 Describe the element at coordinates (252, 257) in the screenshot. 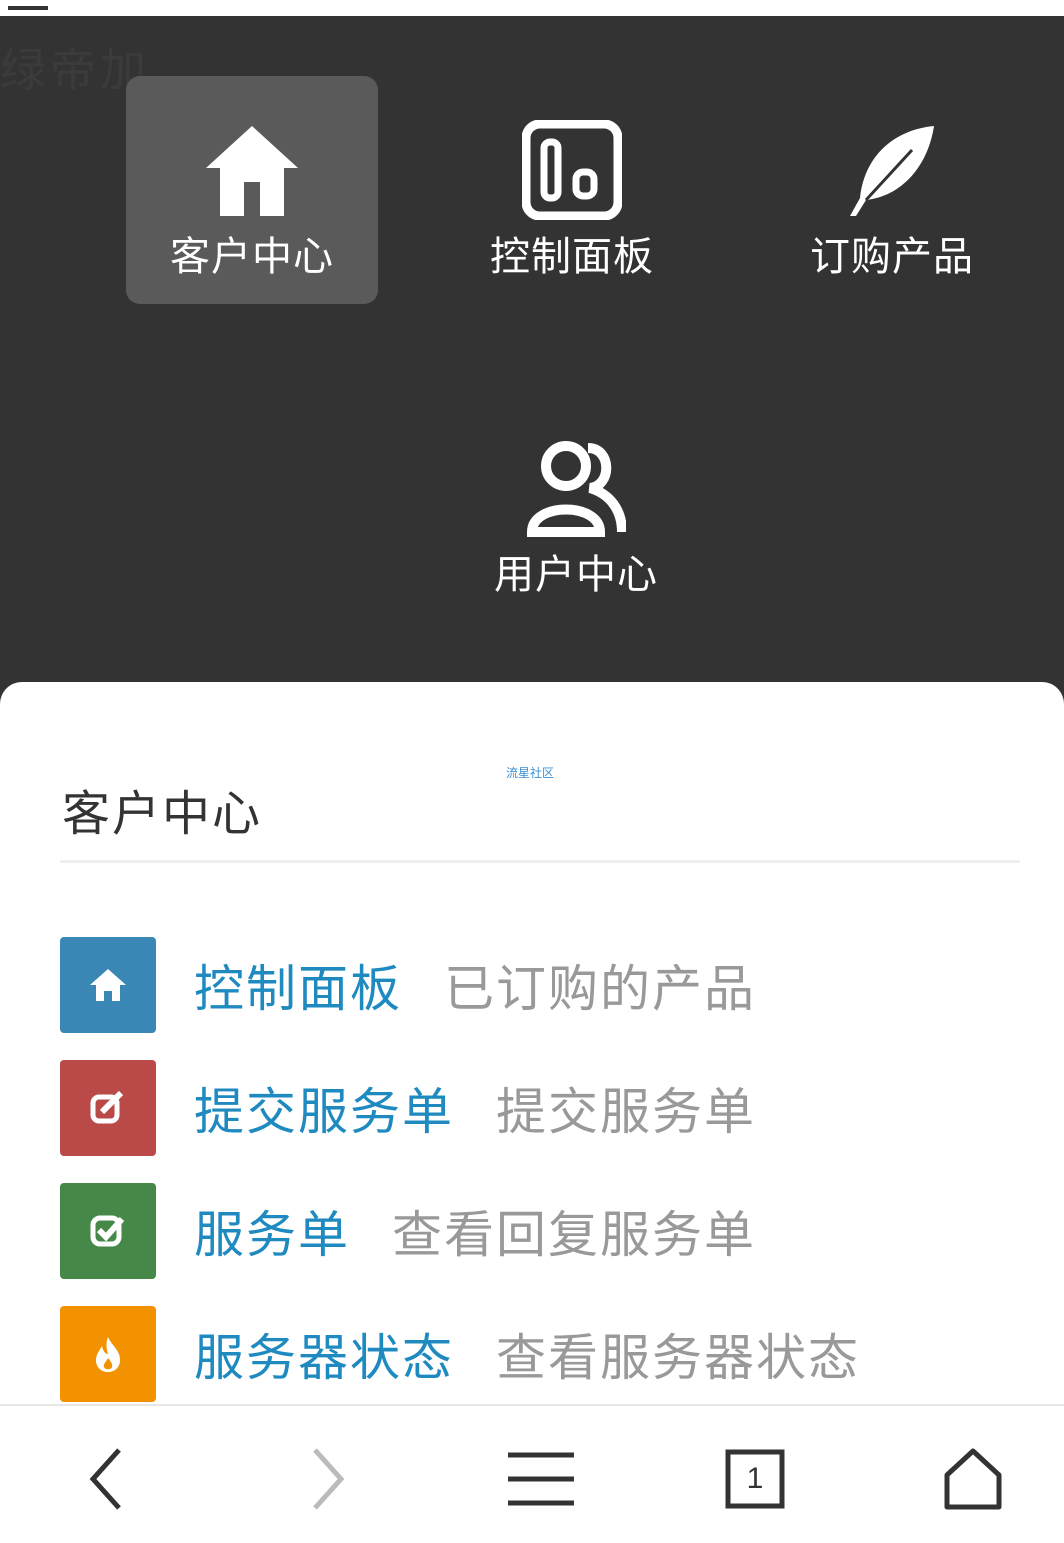

I see `menu-item-label: 客户中心` at that location.